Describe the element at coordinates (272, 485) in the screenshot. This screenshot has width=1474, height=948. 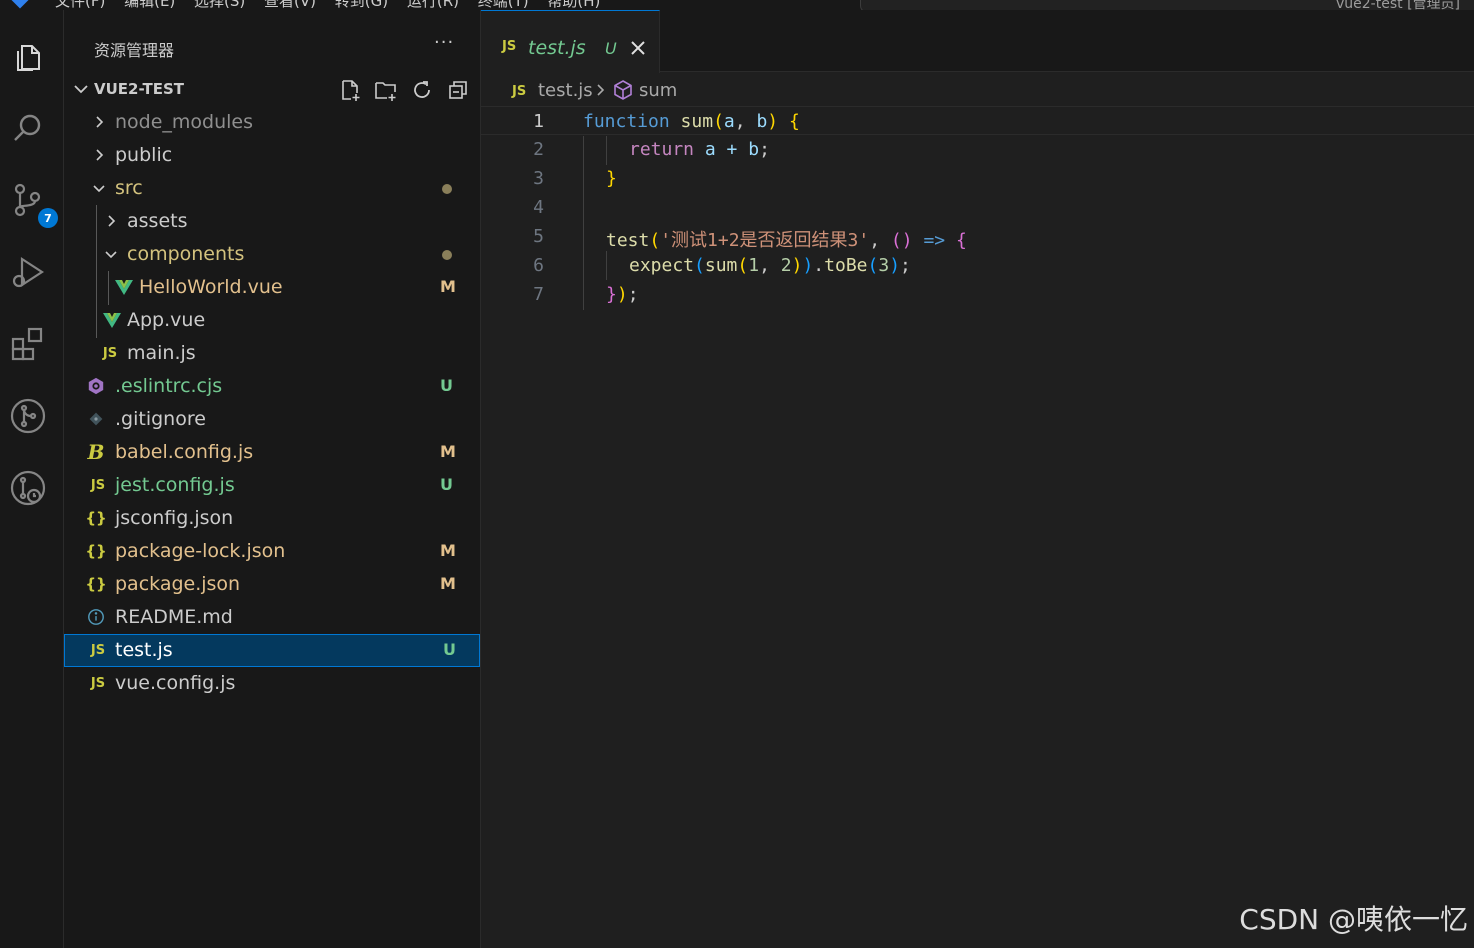
I see `tree-file-jest-config: JS jest.config.js U` at that location.